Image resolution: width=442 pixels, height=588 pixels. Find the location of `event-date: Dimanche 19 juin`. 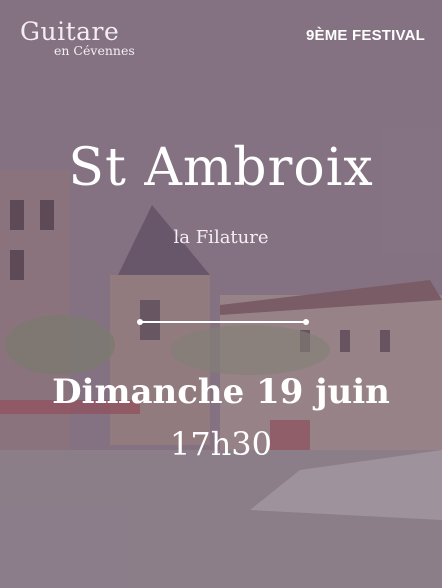

event-date: Dimanche 19 juin is located at coordinates (221, 392).